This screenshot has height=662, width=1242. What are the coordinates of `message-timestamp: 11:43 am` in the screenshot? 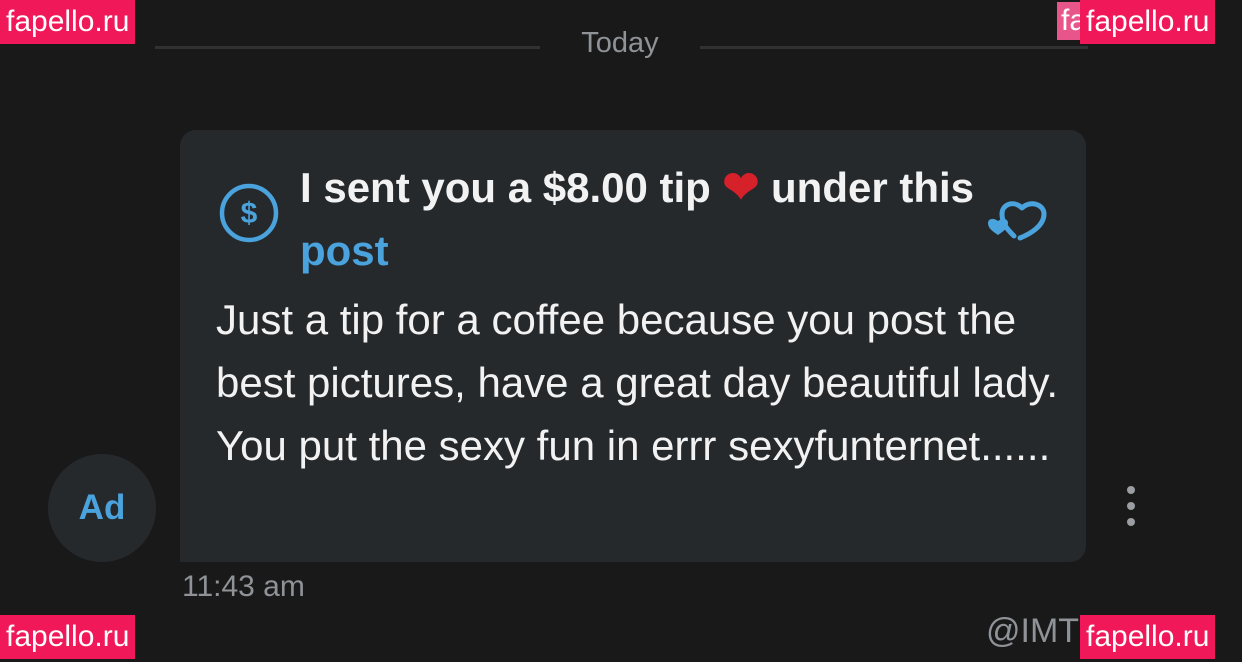 It's located at (243, 586).